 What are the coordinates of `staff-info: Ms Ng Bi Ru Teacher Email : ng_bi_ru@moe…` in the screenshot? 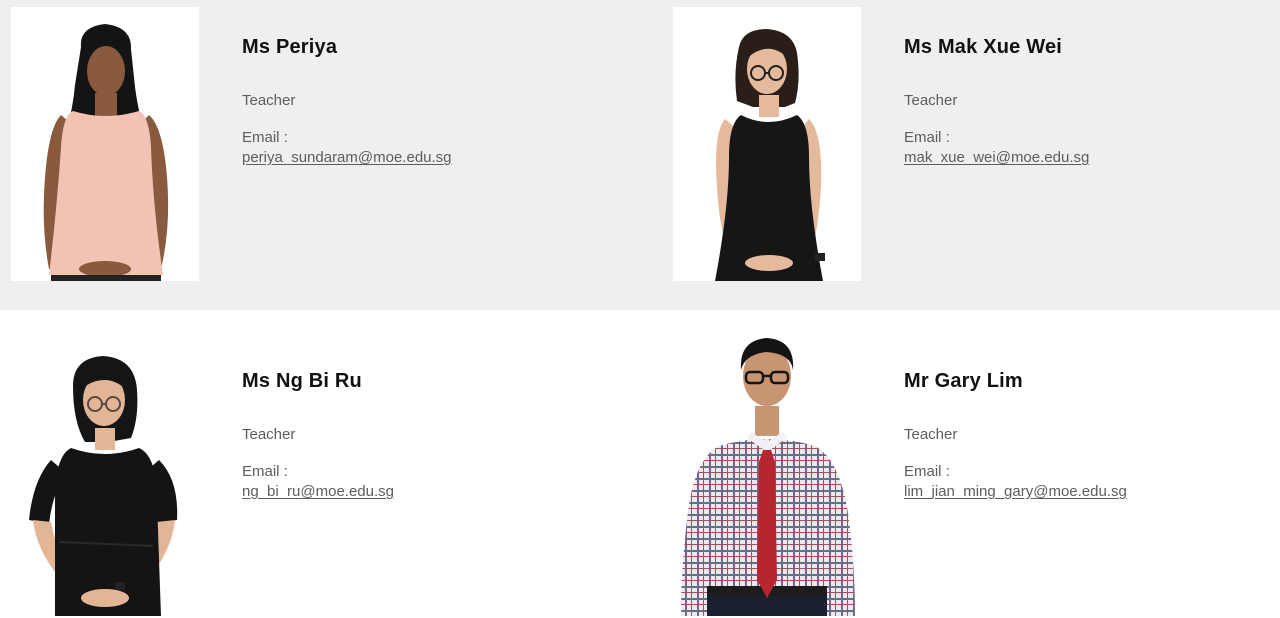 It's located at (432, 434).